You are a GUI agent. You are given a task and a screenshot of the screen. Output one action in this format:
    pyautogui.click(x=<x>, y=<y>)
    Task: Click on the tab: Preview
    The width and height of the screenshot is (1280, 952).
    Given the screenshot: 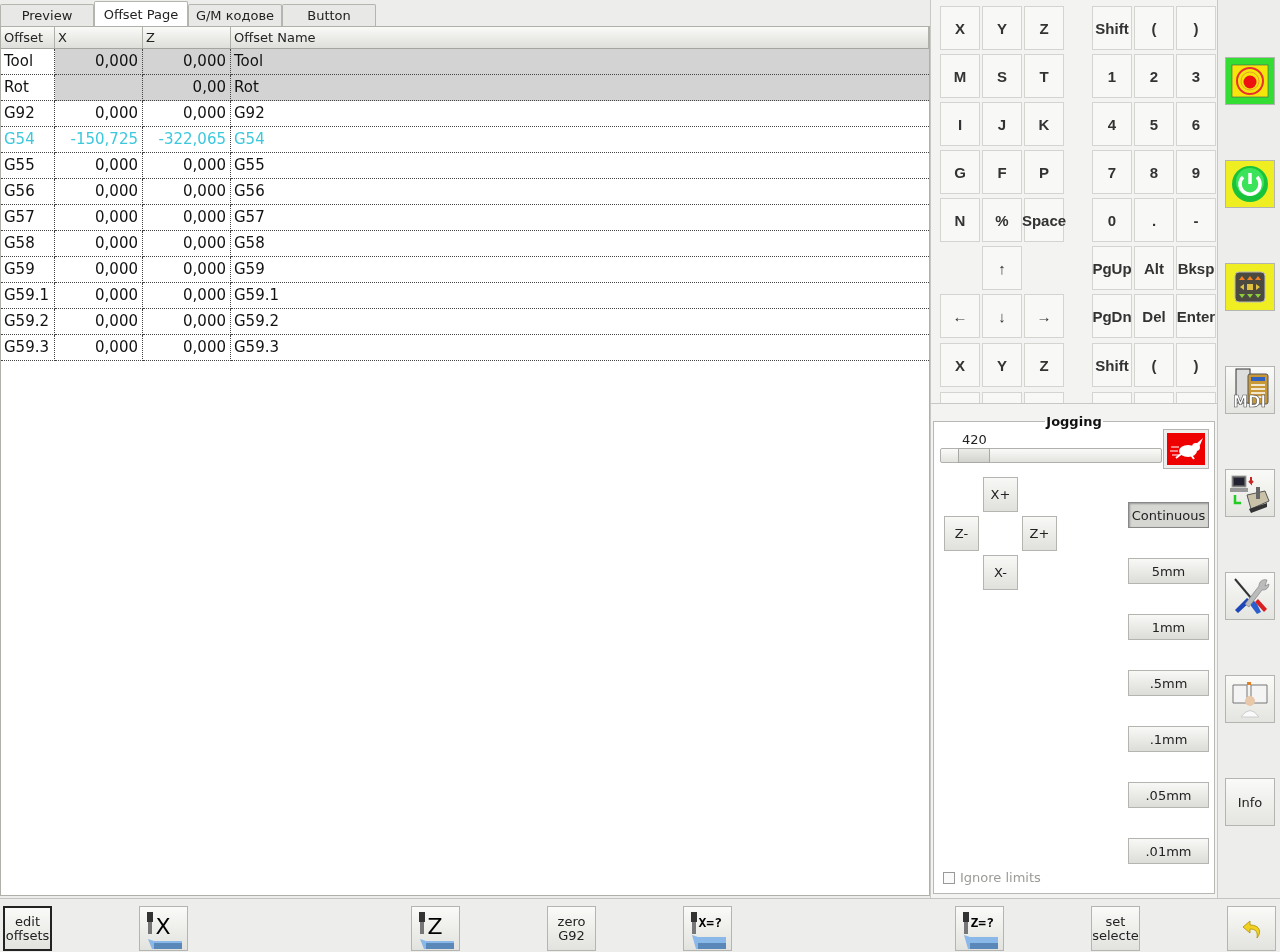 What is the action you would take?
    pyautogui.click(x=47, y=15)
    